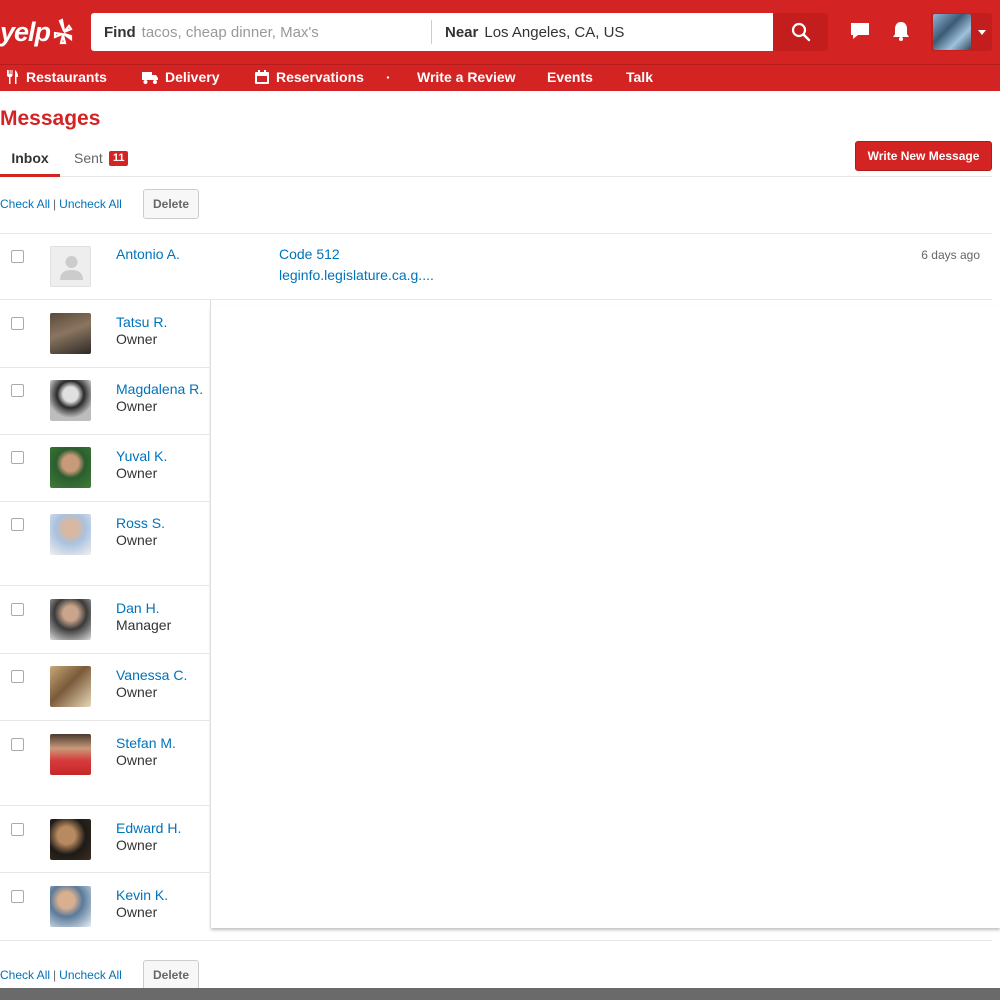 Image resolution: width=1000 pixels, height=1000 pixels. What do you see at coordinates (105, 763) in the screenshot?
I see `contact-item: Stefan M. Owner` at bounding box center [105, 763].